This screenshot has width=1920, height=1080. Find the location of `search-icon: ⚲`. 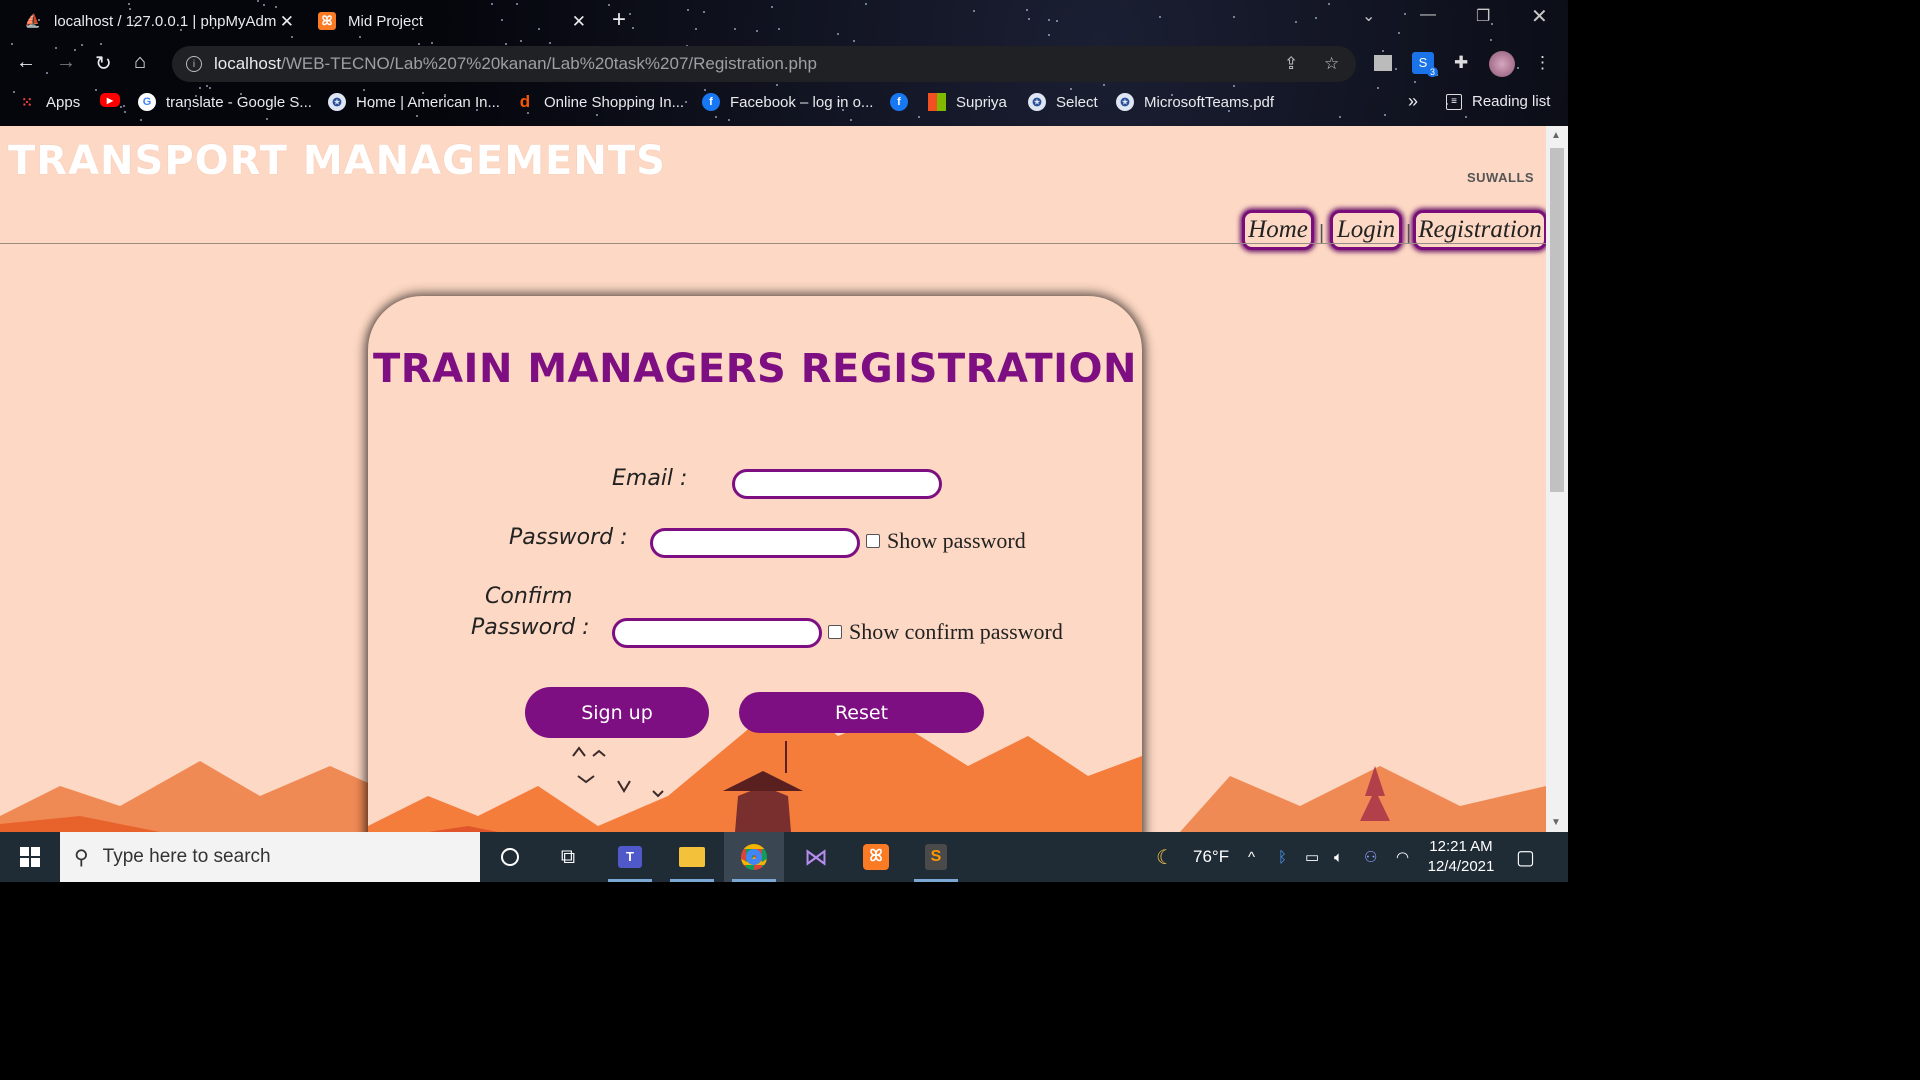

search-icon: ⚲ is located at coordinates (81, 857).